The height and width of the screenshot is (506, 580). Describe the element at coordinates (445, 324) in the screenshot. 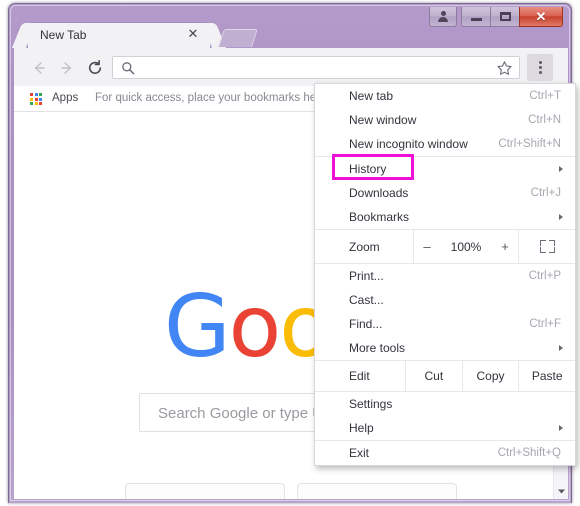

I see `menu-item-find: Find... Ctrl+F` at that location.